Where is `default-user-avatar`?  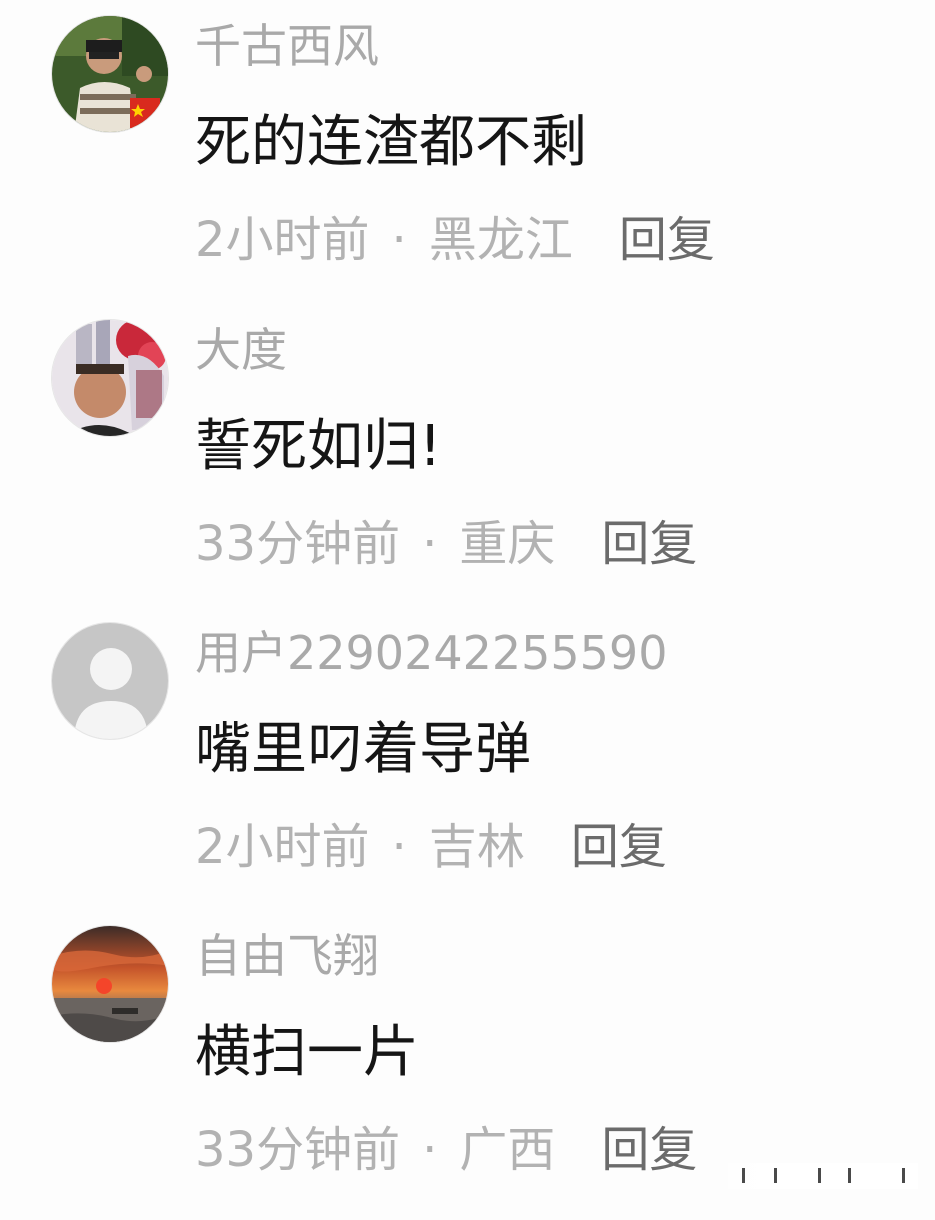 default-user-avatar is located at coordinates (110, 681).